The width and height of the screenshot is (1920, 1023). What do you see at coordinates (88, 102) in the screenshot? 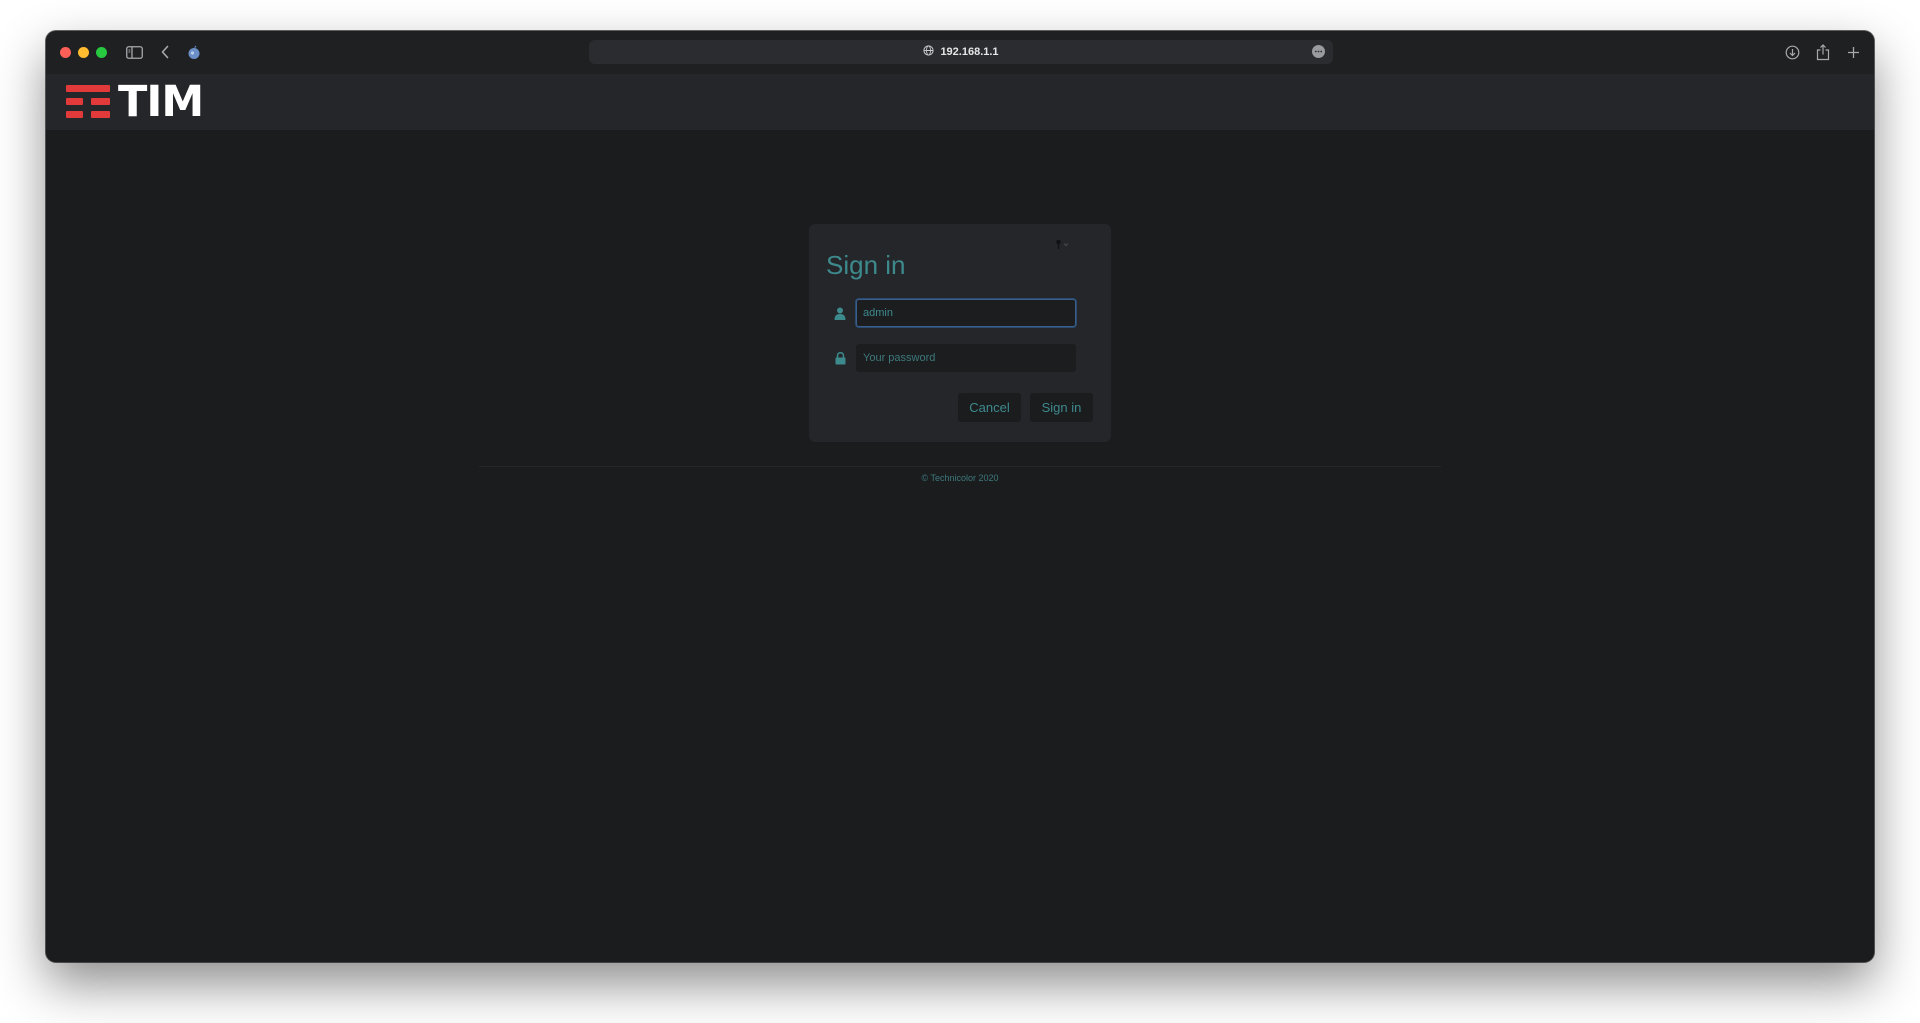
I see `tim-logo-icon` at bounding box center [88, 102].